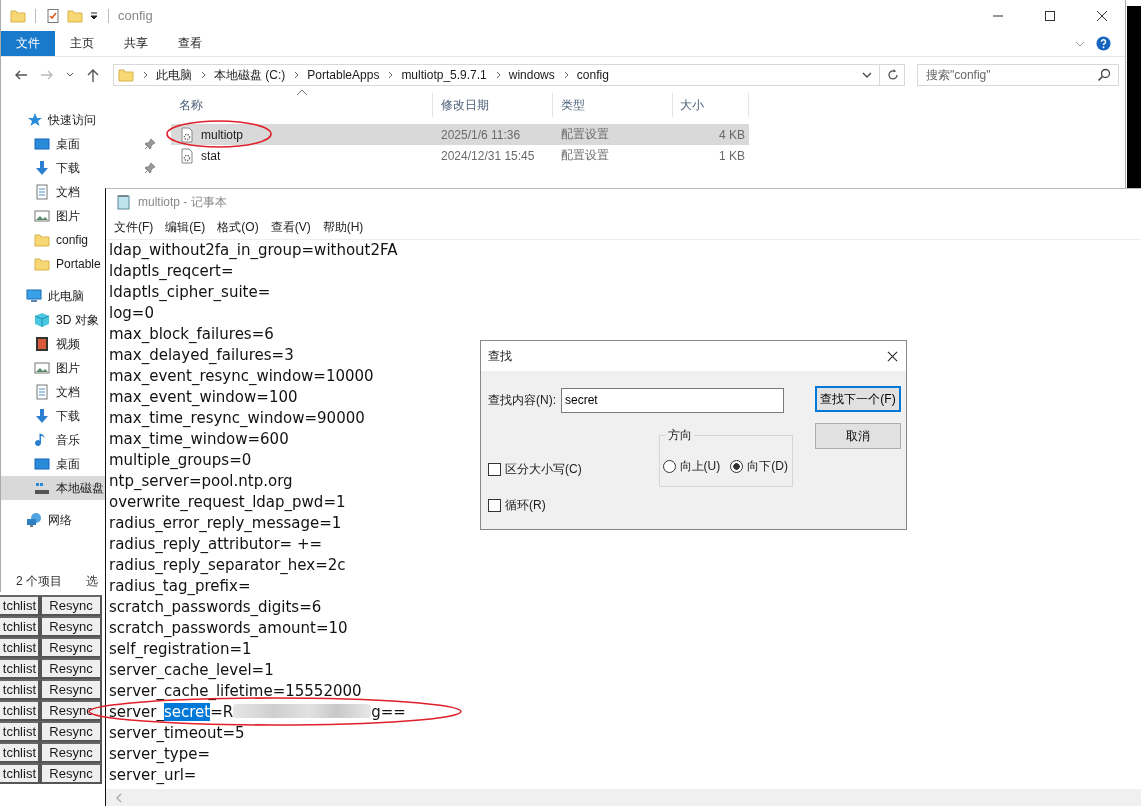 The width and height of the screenshot is (1141, 806). Describe the element at coordinates (767, 466) in the screenshot. I see `radio-label: 向下(D)` at that location.